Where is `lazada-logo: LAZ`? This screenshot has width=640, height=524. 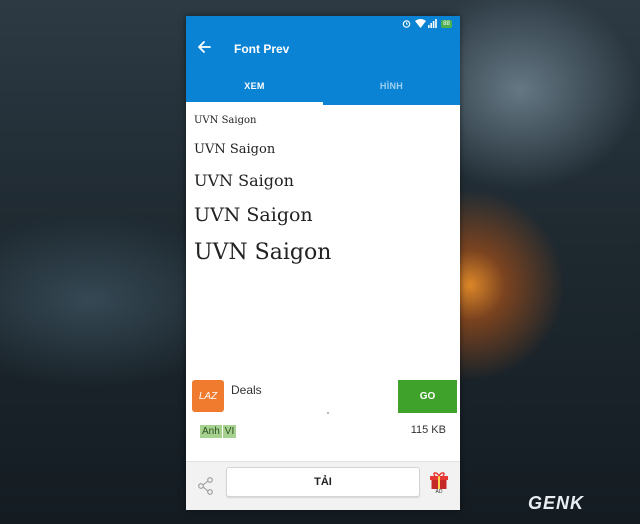 lazada-logo: LAZ is located at coordinates (208, 396).